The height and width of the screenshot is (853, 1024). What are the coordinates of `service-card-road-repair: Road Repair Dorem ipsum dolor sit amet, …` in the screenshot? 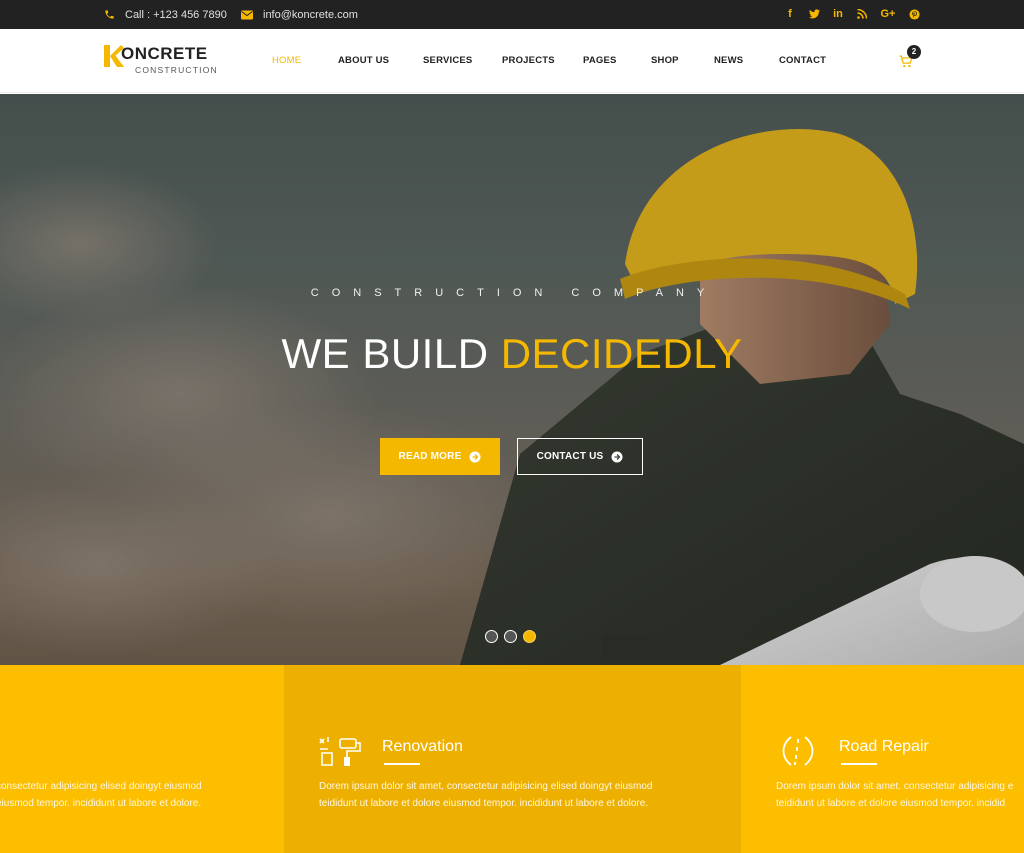 It's located at (882, 759).